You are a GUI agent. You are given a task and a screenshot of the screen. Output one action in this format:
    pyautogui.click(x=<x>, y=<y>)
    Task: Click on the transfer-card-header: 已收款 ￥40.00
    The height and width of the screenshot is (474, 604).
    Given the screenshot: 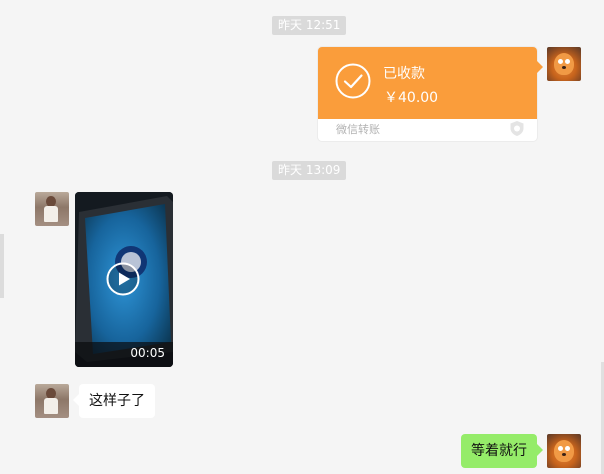 What is the action you would take?
    pyautogui.click(x=430, y=83)
    